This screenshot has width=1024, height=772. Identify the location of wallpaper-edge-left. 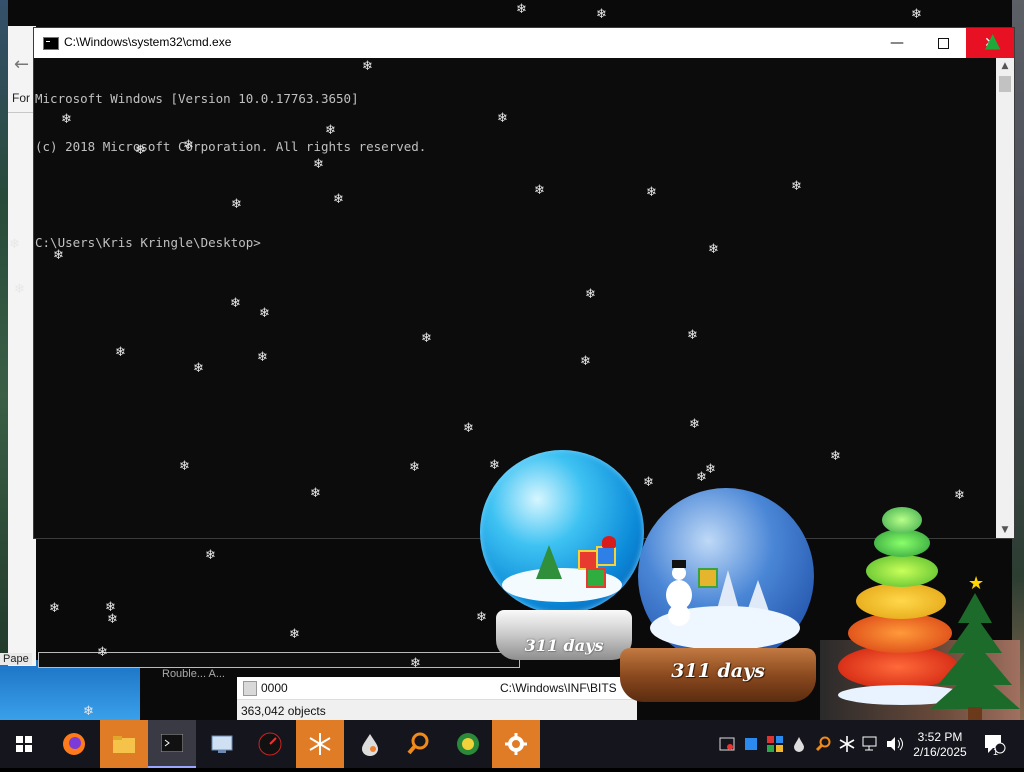
(4, 330).